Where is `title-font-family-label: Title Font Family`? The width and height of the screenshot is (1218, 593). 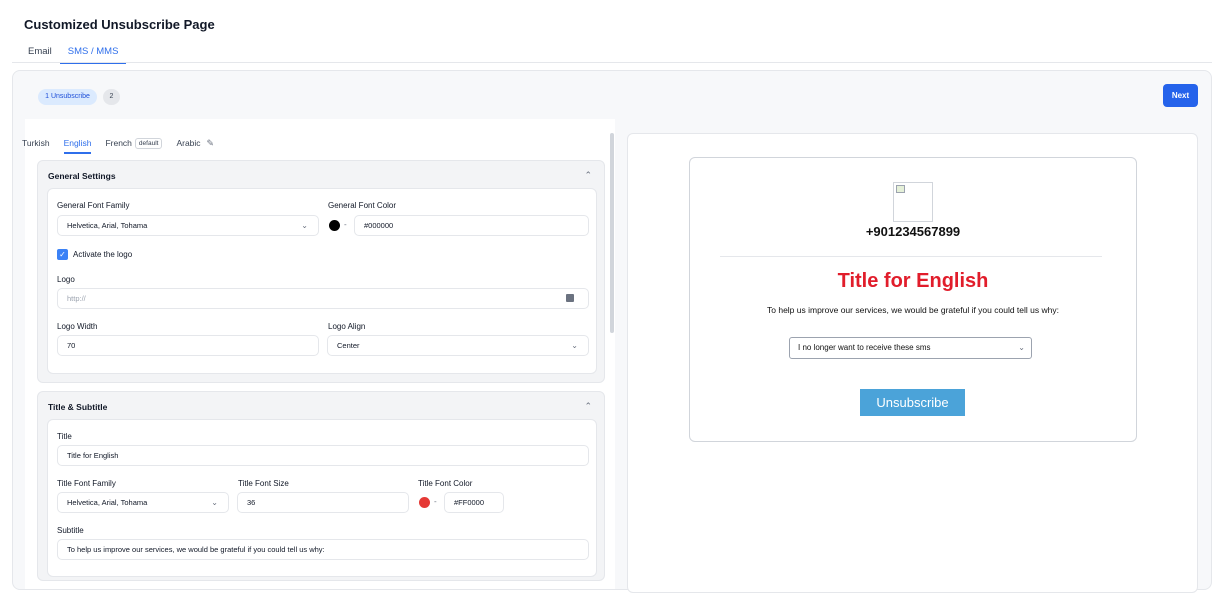 title-font-family-label: Title Font Family is located at coordinates (86, 483).